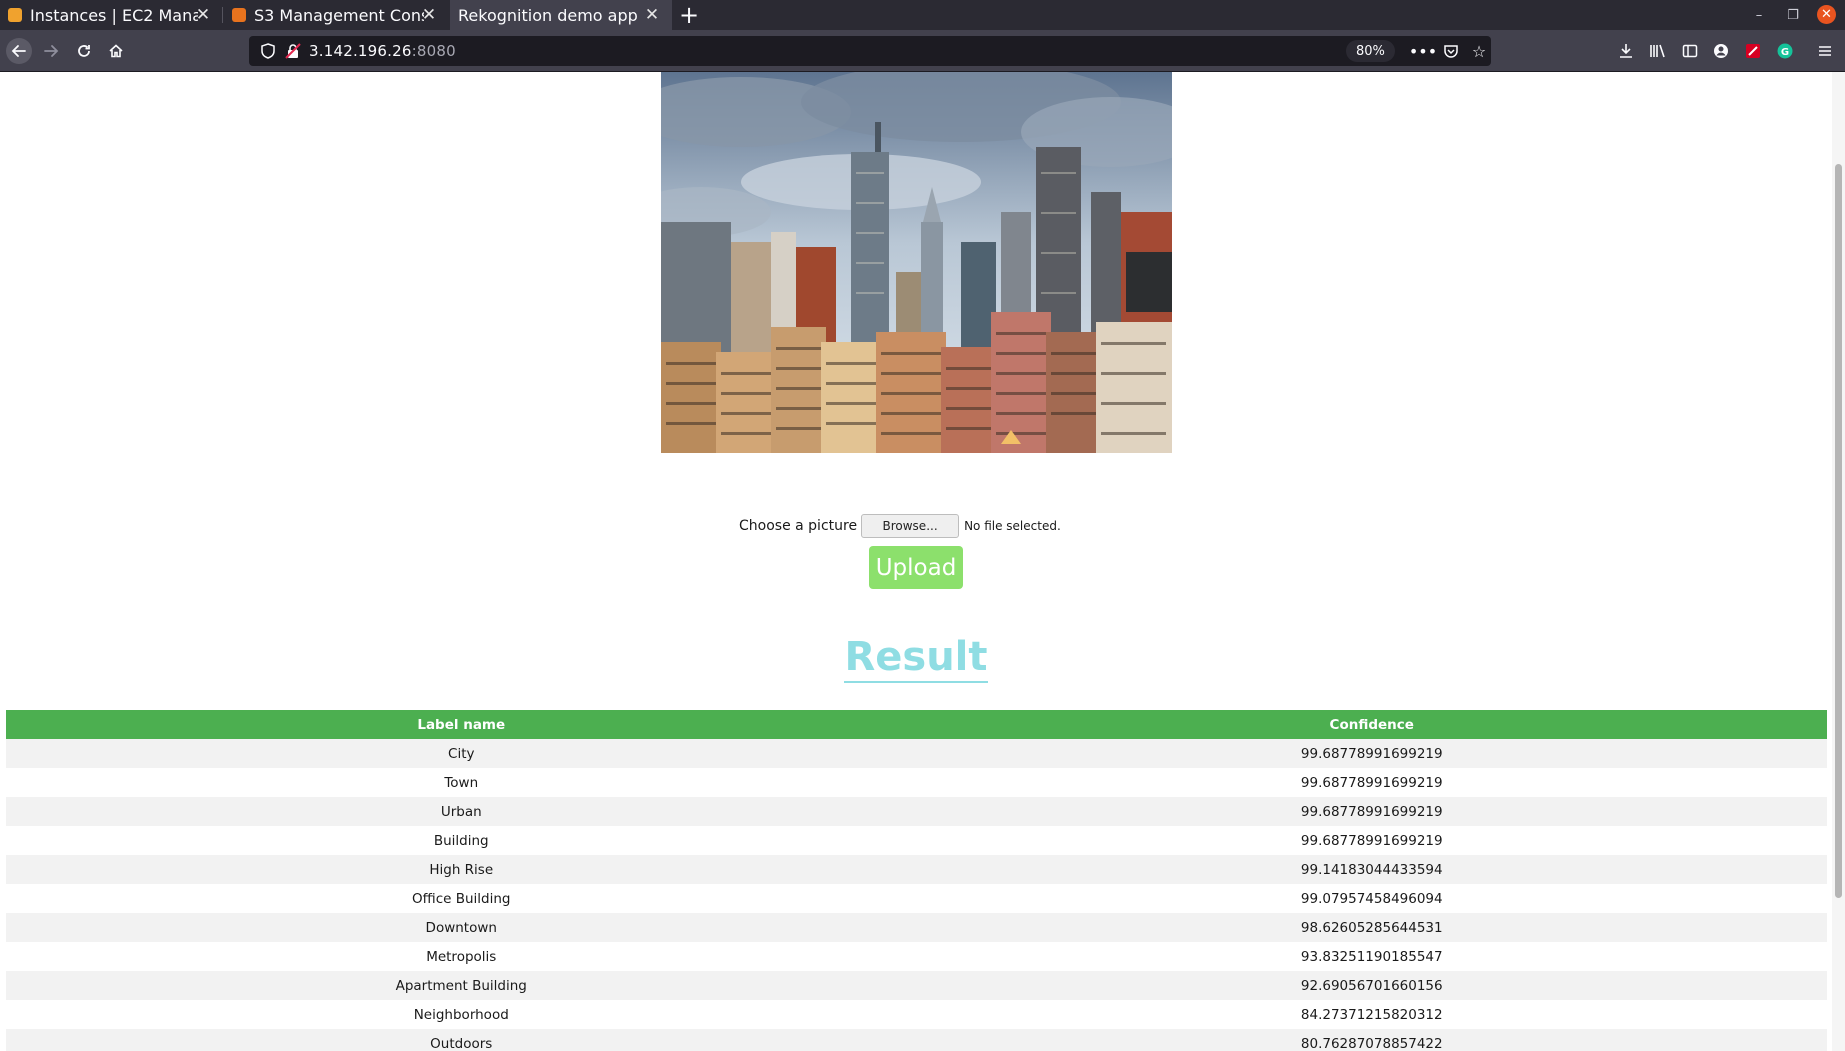 The image size is (1845, 1051). What do you see at coordinates (339, 15) in the screenshot?
I see `tab-title: S3 Management Console` at bounding box center [339, 15].